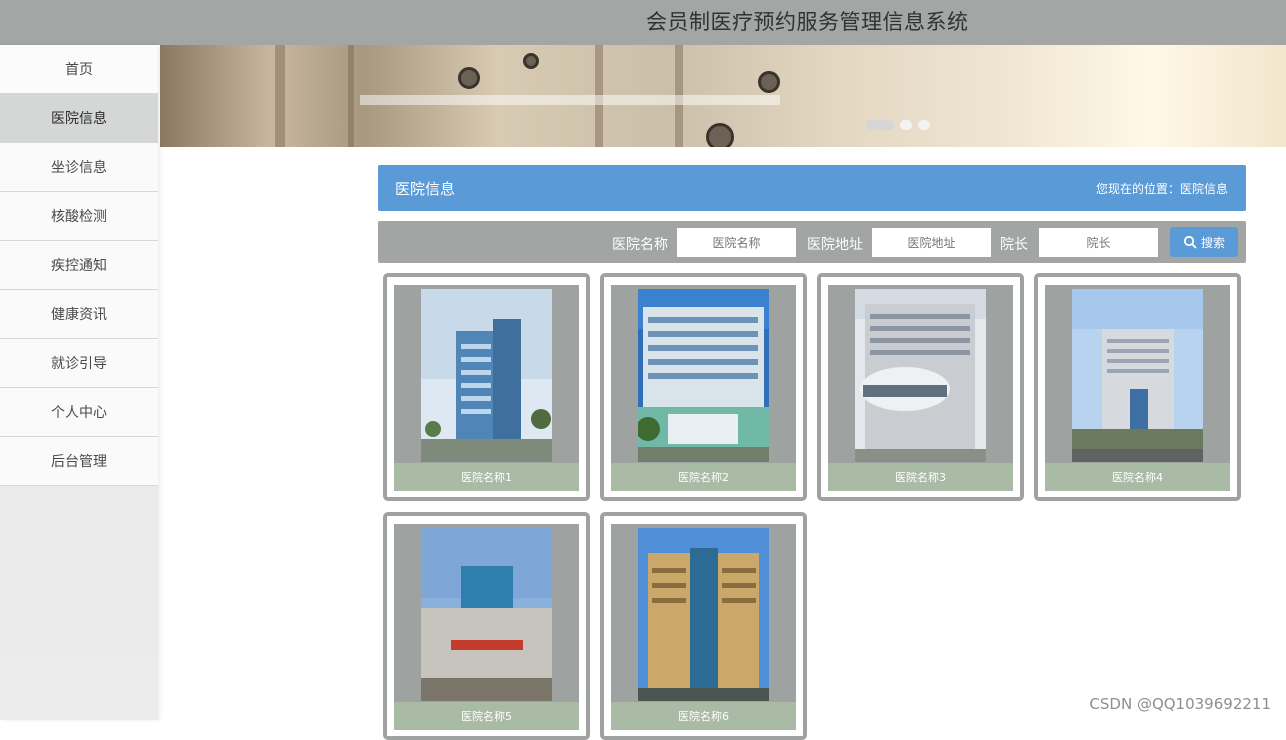 Image resolution: width=1286 pixels, height=740 pixels. What do you see at coordinates (79, 265) in the screenshot?
I see `sidebar-item-cdc-notice: 疾控通知` at bounding box center [79, 265].